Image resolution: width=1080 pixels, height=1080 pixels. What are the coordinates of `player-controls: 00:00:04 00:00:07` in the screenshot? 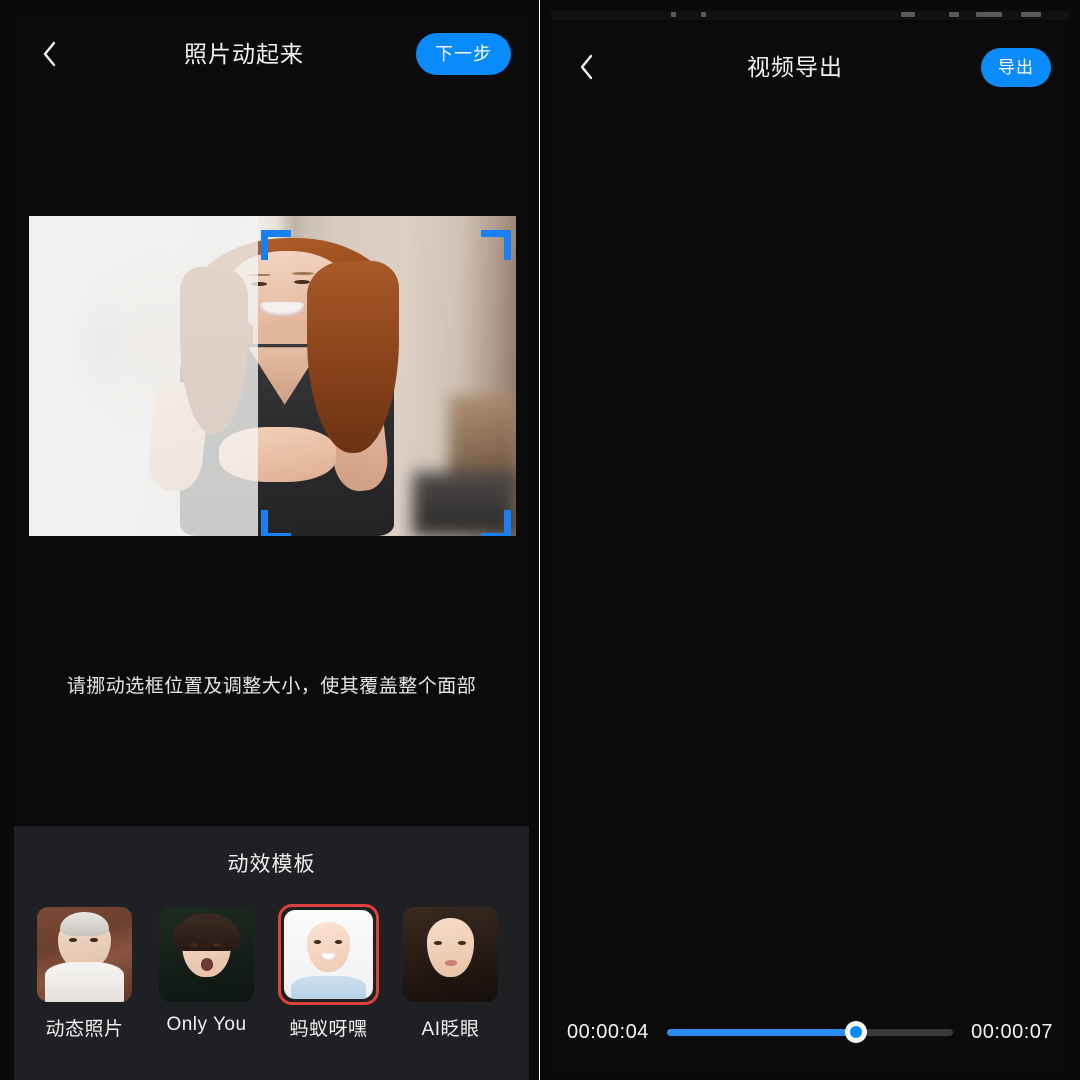 It's located at (810, 1032).